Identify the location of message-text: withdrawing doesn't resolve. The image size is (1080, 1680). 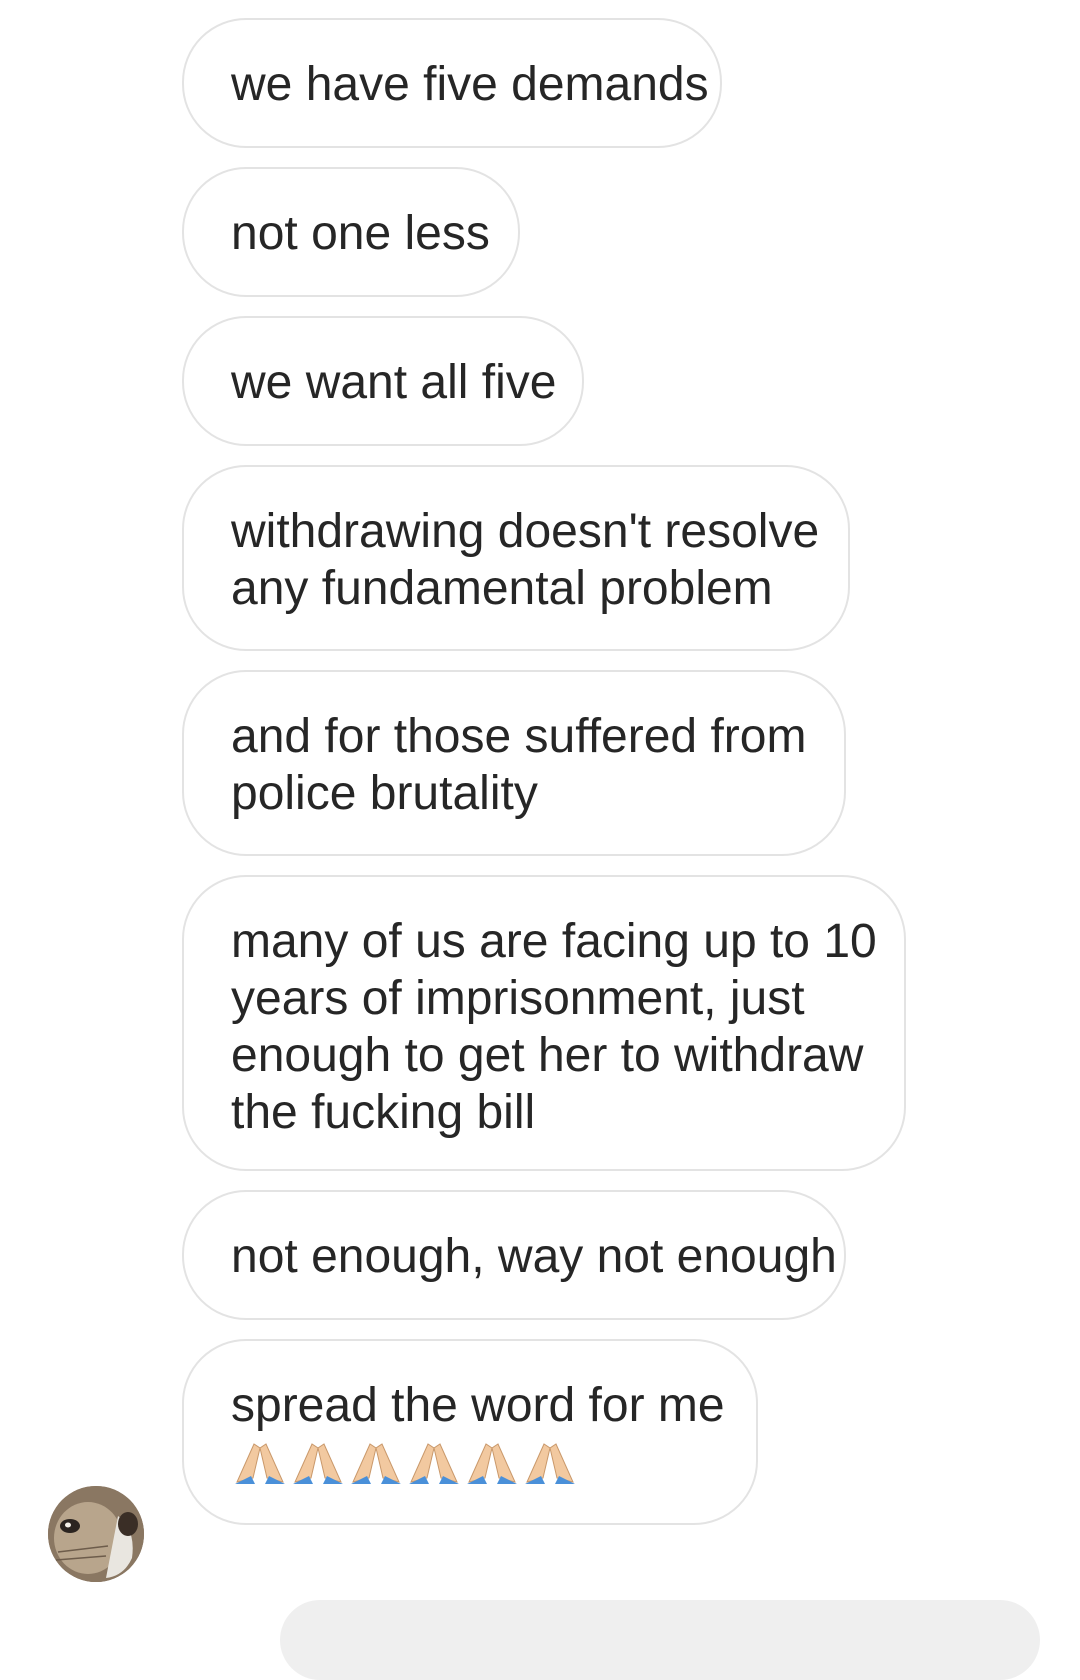
(525, 531).